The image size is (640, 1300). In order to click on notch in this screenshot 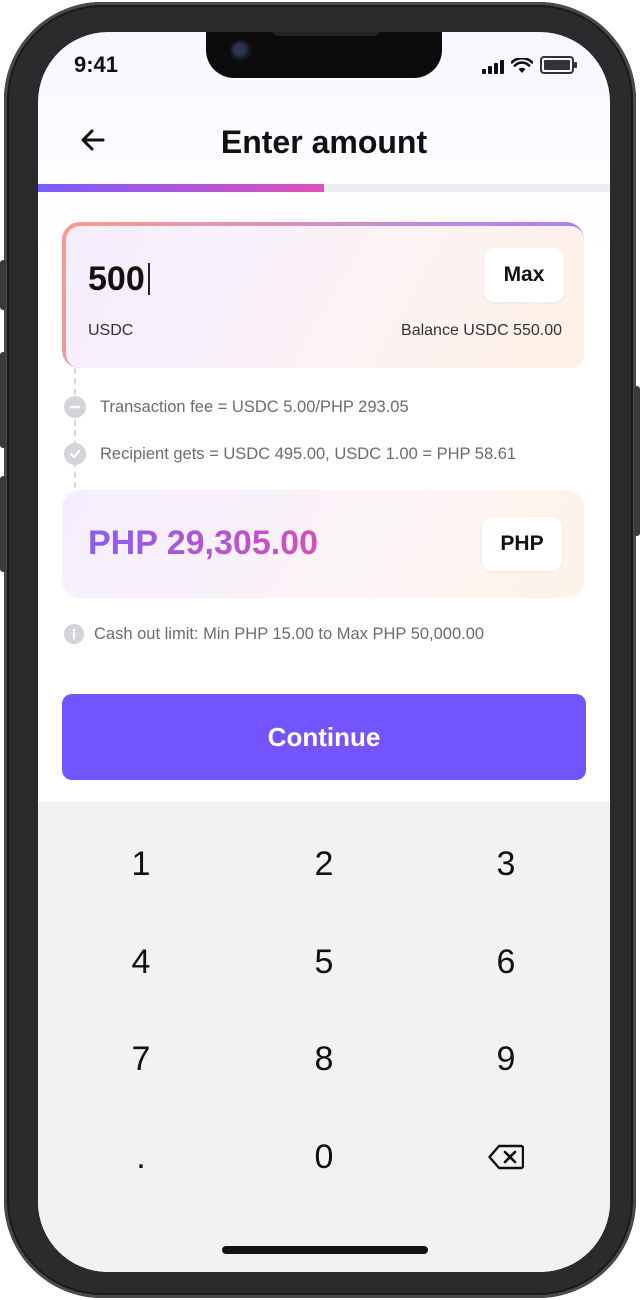, I will do `click(324, 55)`.